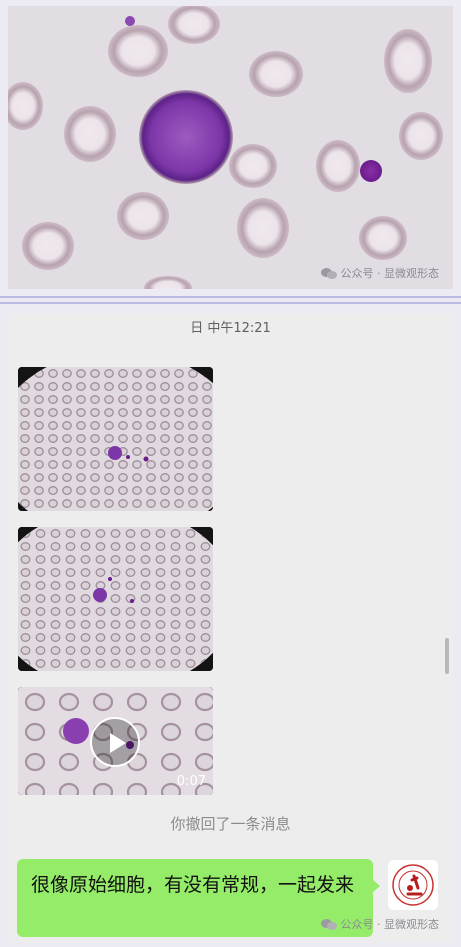 Image resolution: width=461 pixels, height=947 pixels. What do you see at coordinates (191, 781) in the screenshot?
I see `video-duration: 0:07` at bounding box center [191, 781].